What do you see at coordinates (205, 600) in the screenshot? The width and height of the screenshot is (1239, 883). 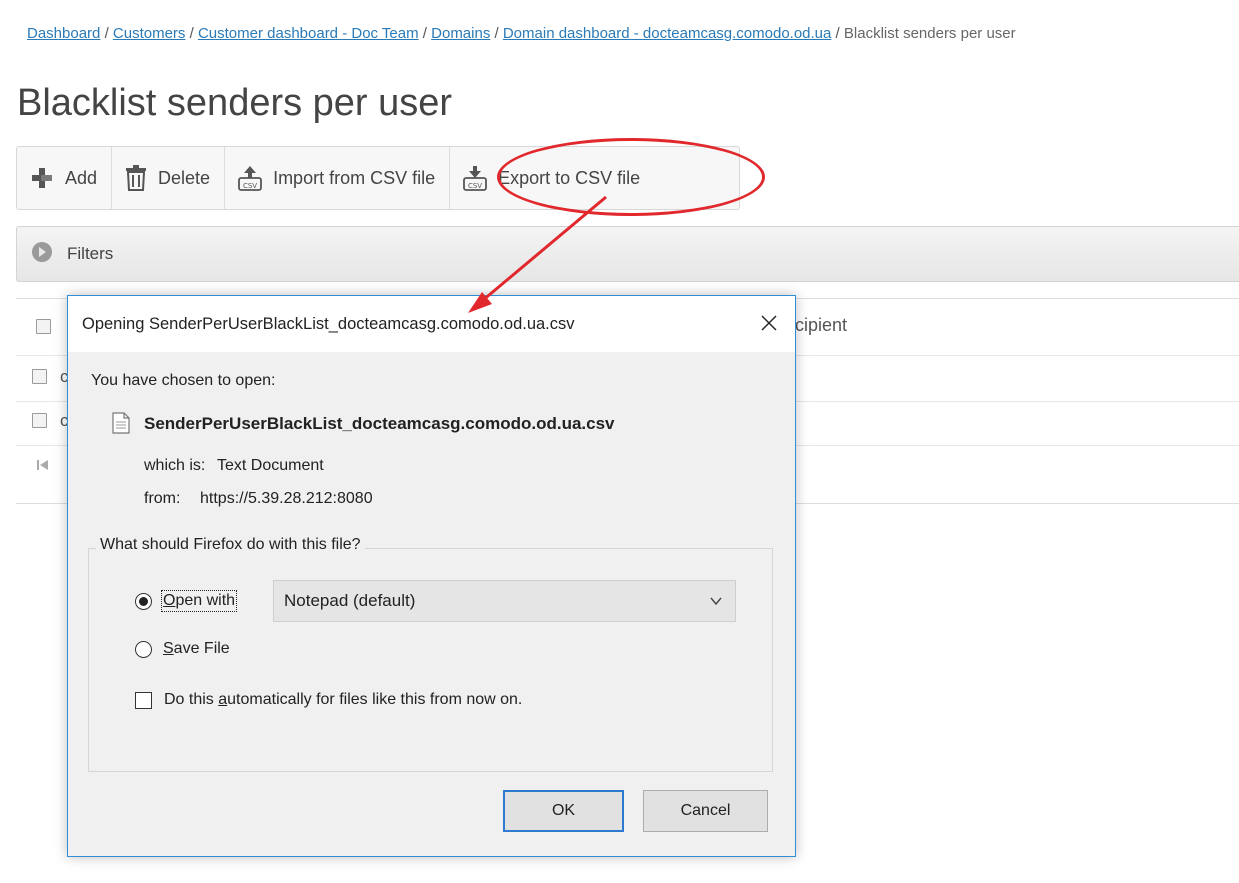 I see `open-with-label-rest: pen with` at bounding box center [205, 600].